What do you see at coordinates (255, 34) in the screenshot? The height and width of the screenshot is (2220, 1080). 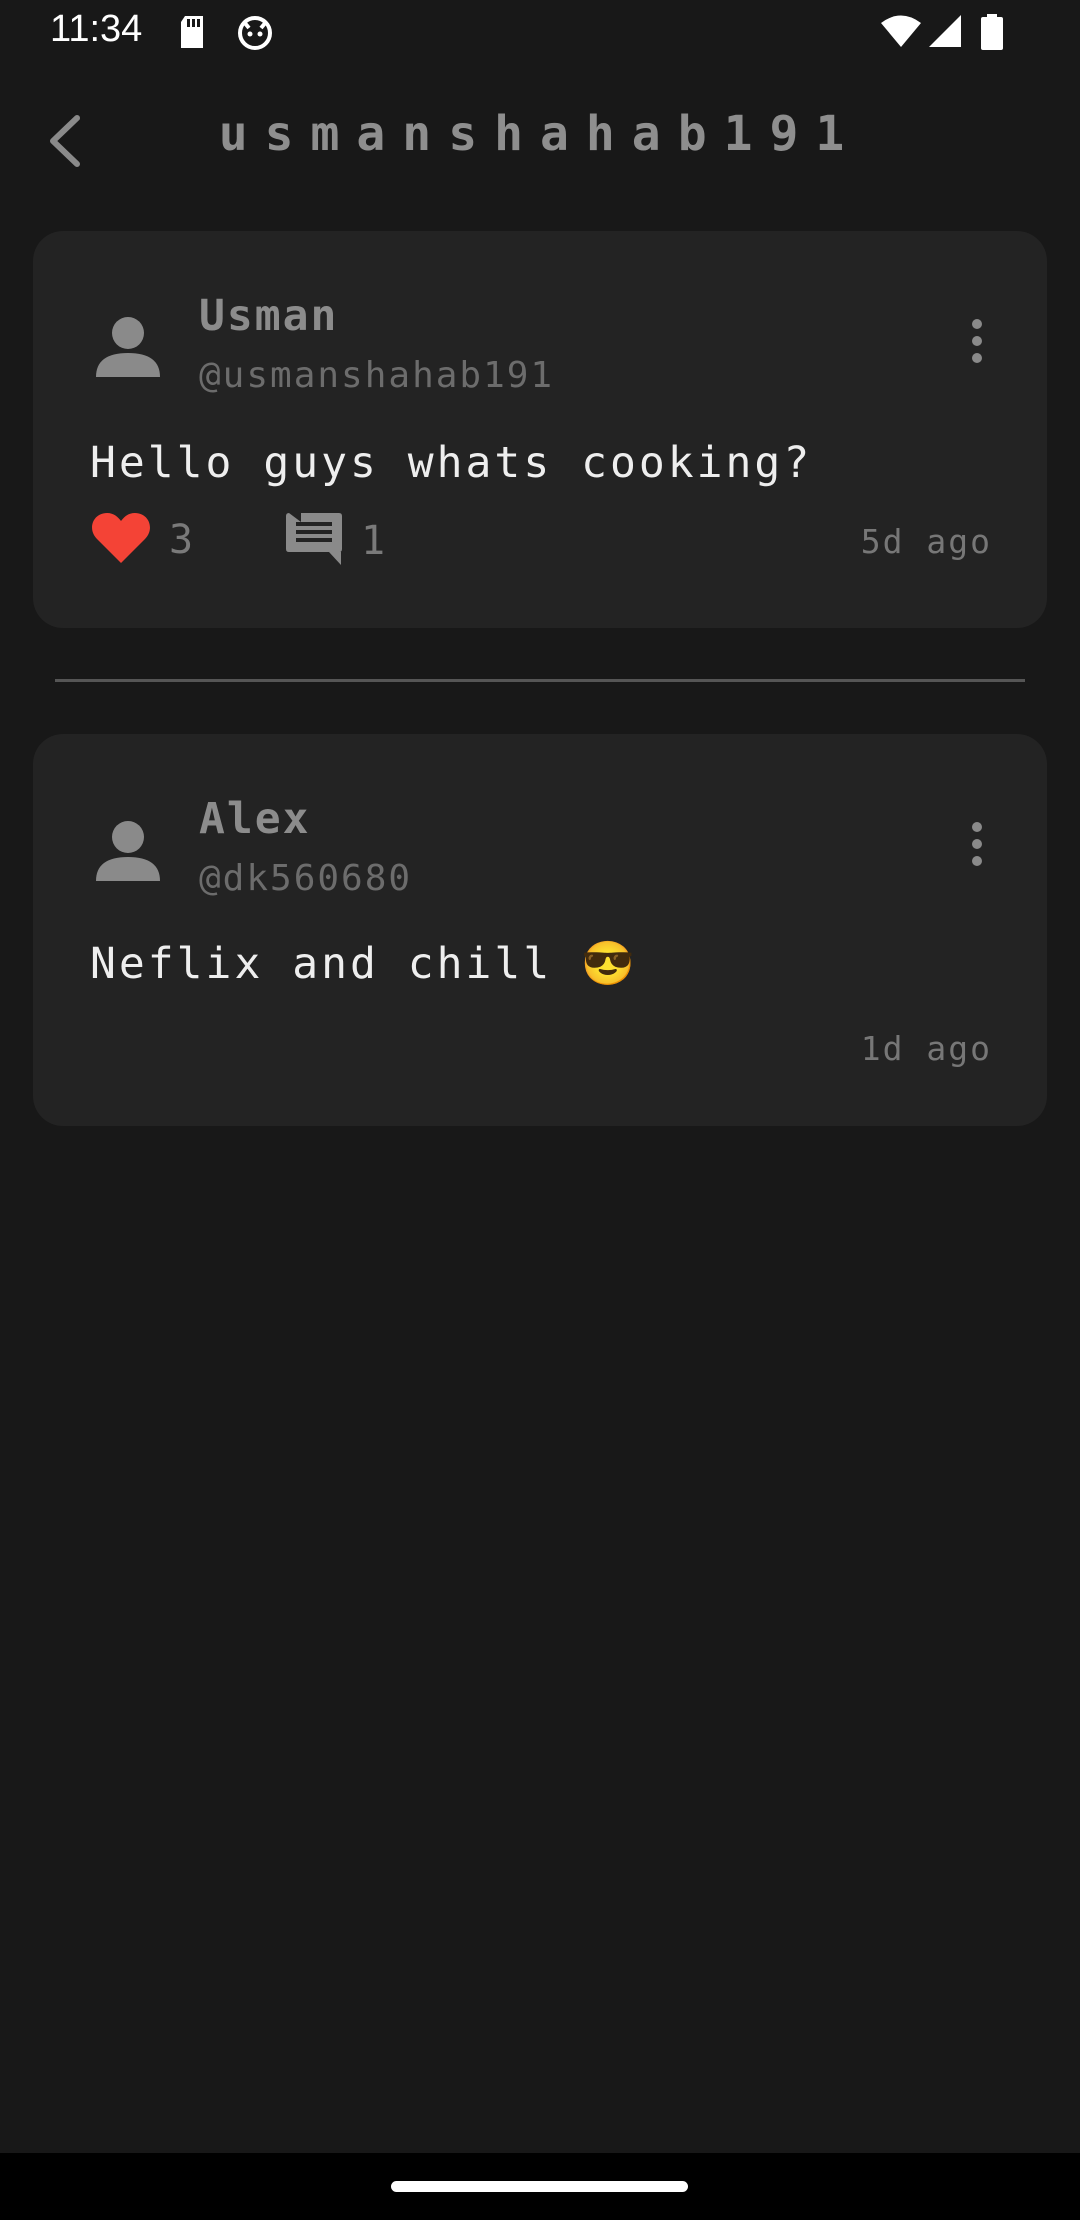 I see `cat-notification-icon` at bounding box center [255, 34].